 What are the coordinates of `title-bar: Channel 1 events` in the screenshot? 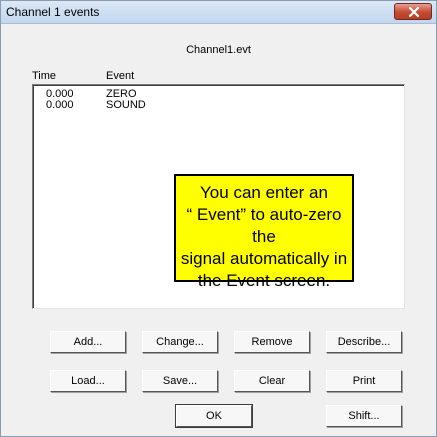 It's located at (218, 12).